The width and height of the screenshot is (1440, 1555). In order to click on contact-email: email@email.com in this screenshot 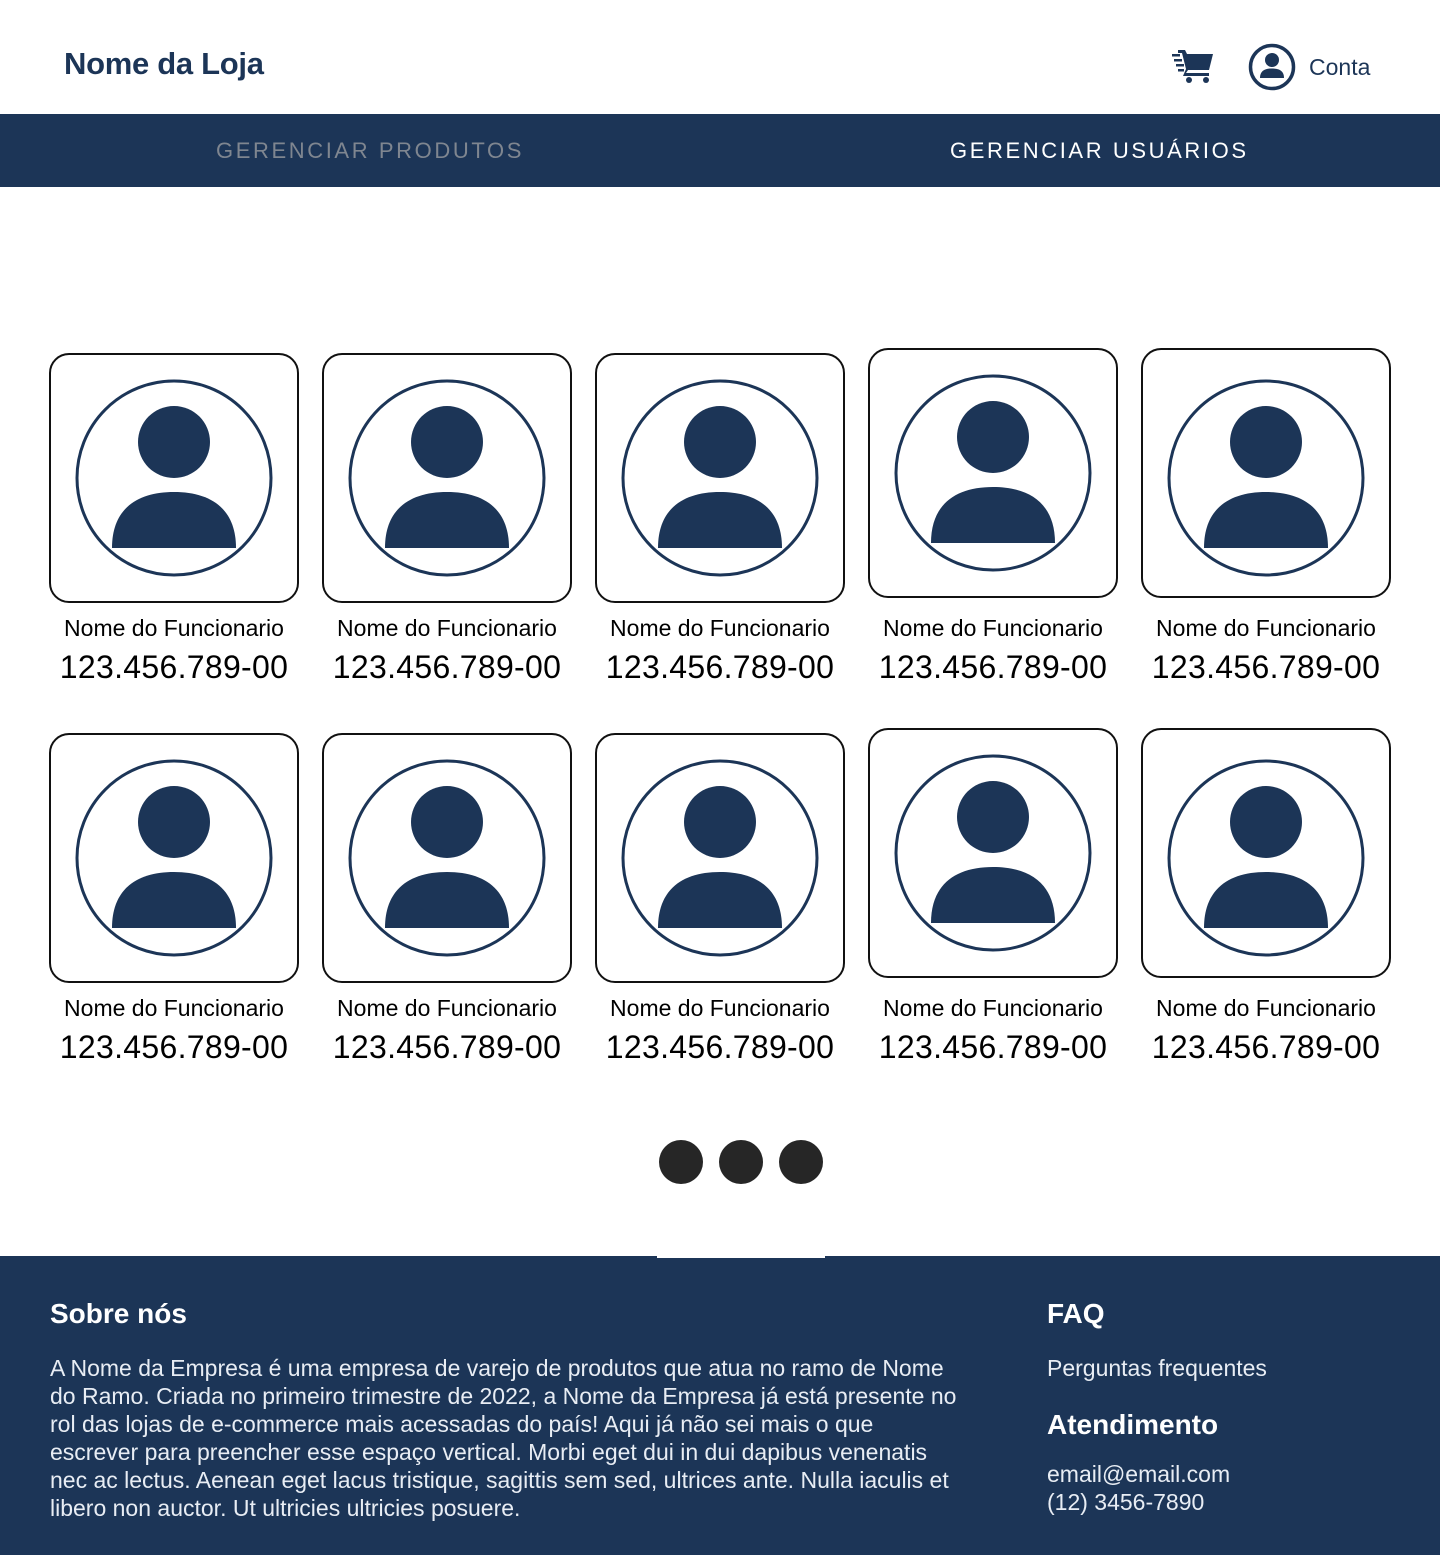, I will do `click(1138, 1474)`.